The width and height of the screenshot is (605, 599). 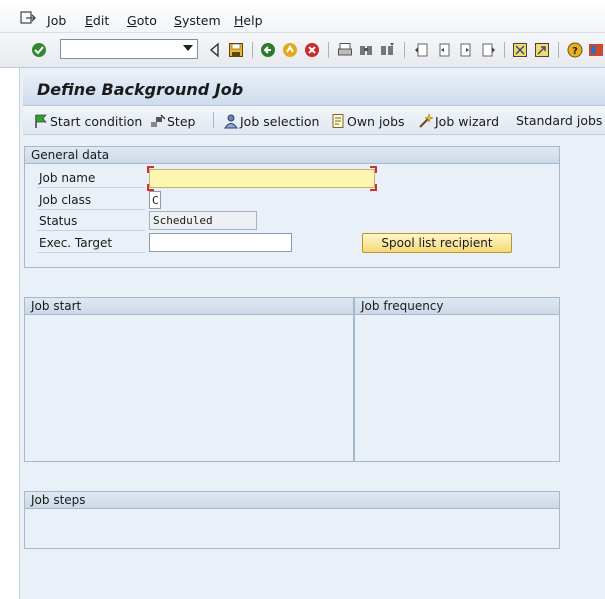 I want to click on first-page-icon, so click(x=422, y=50).